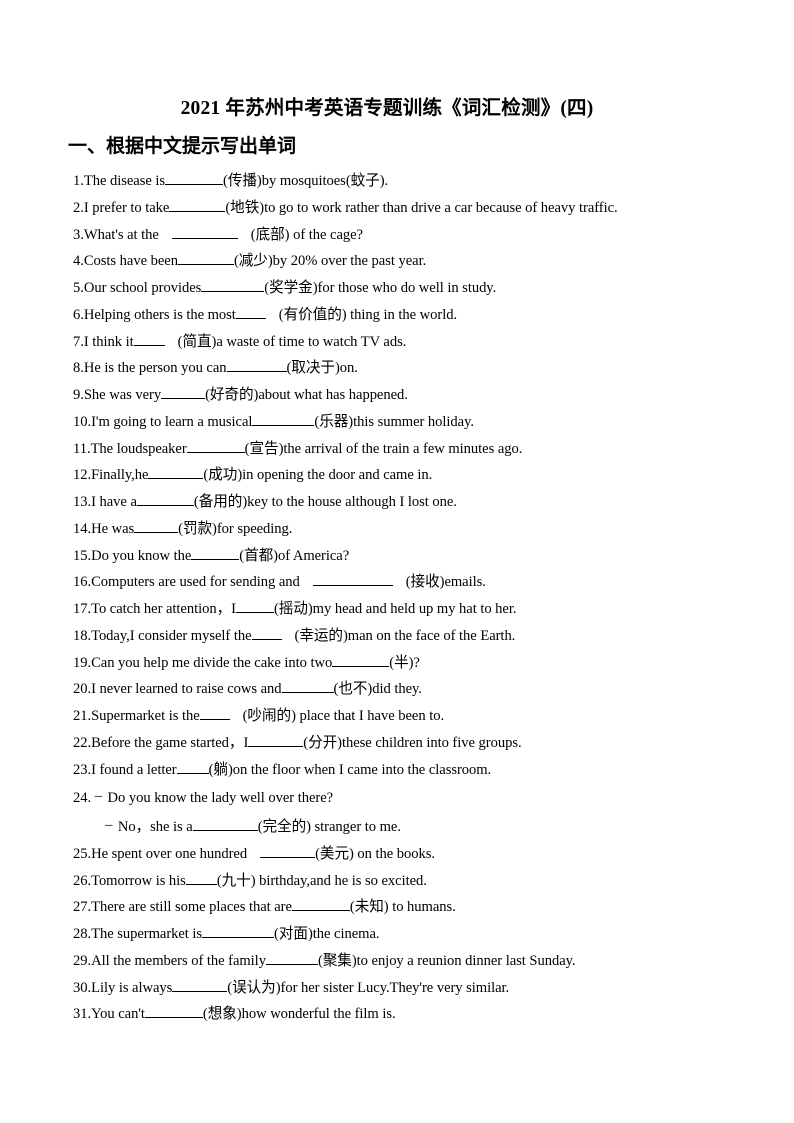  What do you see at coordinates (78, 314) in the screenshot?
I see `question-number: 6.` at bounding box center [78, 314].